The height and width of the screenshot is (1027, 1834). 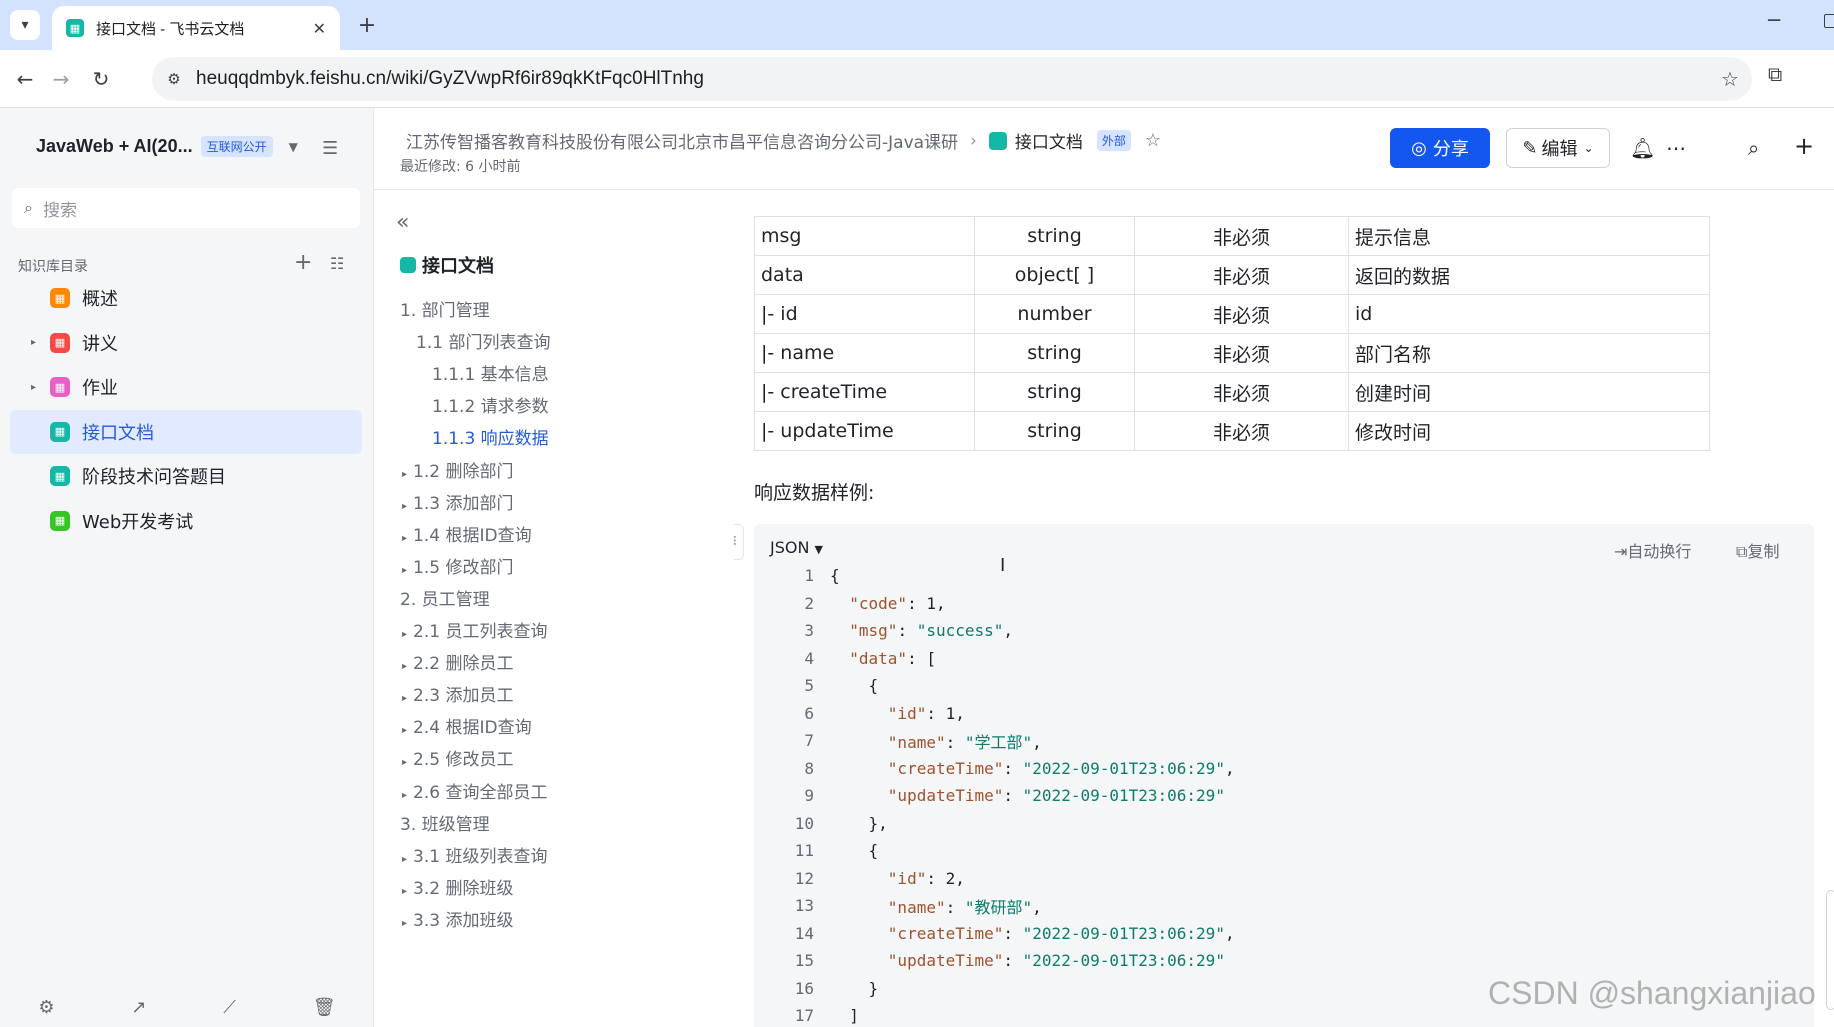 I want to click on tab-search-icon: ▾, so click(x=25, y=25).